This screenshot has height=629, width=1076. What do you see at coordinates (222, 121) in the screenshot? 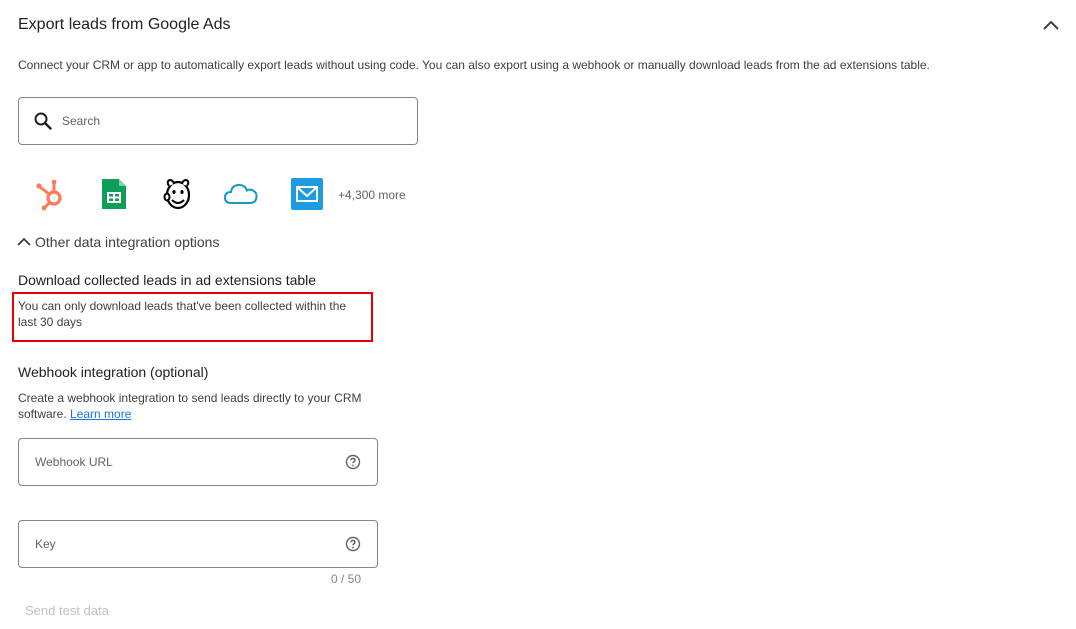
I see `search-input` at bounding box center [222, 121].